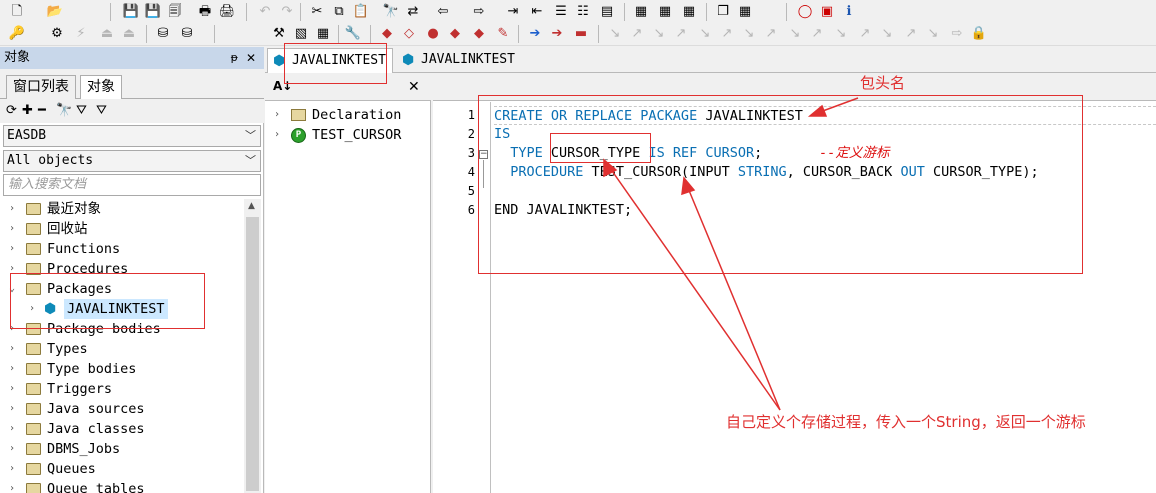  I want to click on arrow-to-package-name, so click(839, 105).